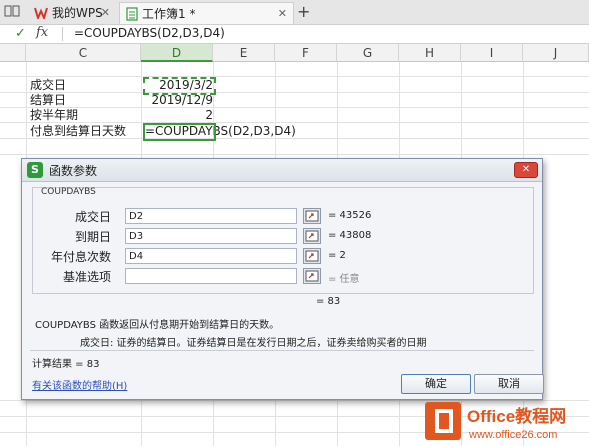 The height and width of the screenshot is (446, 589). Describe the element at coordinates (66, 364) in the screenshot. I see `calc-result: 计算结果 = 83` at that location.